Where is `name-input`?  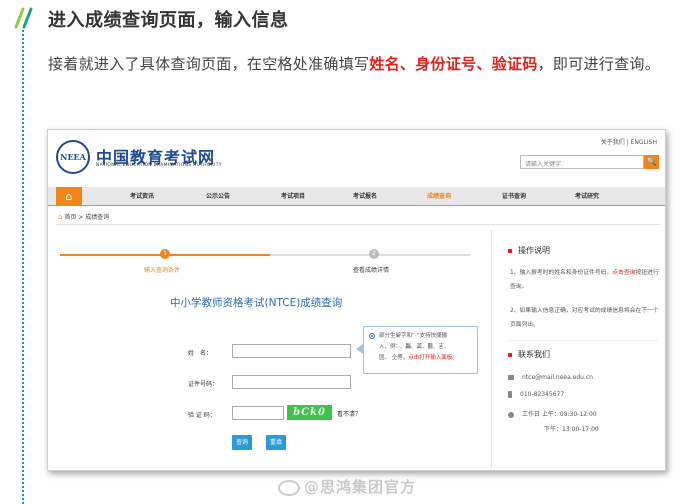 name-input is located at coordinates (291, 351).